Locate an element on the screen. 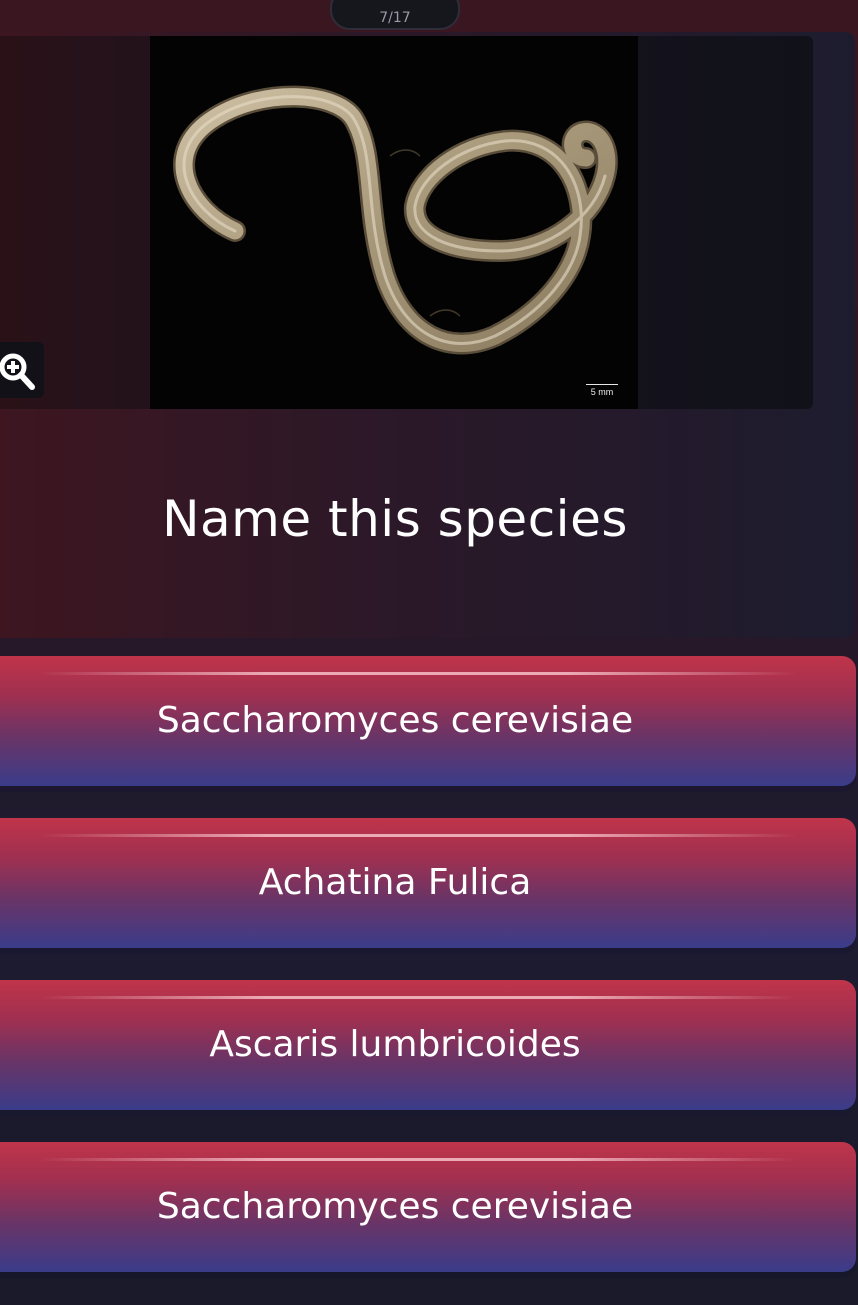  scale-bar: 5 mm is located at coordinates (602, 390).